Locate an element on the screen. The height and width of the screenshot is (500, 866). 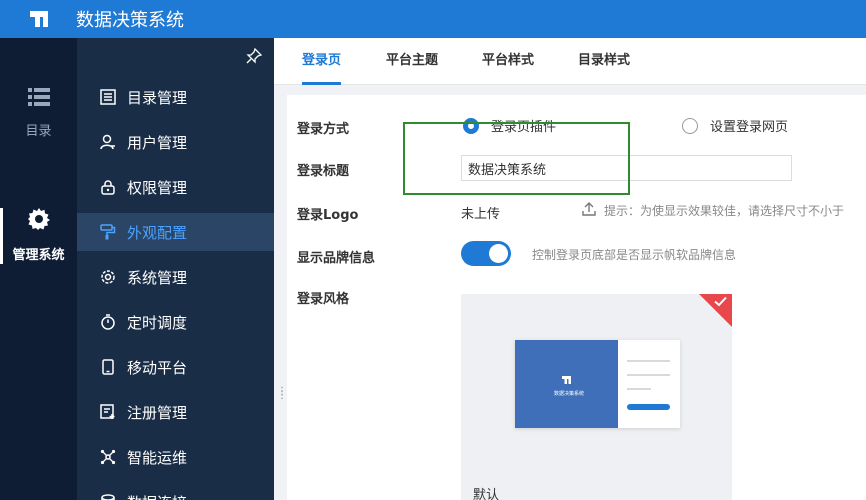
mobile-icon is located at coordinates (108, 367).